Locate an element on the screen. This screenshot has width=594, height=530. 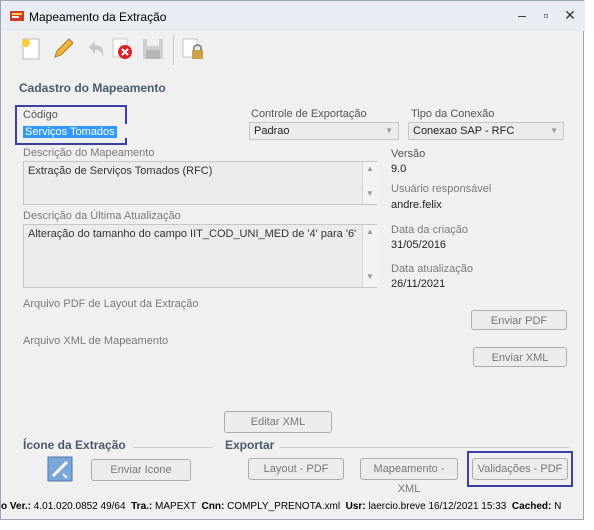
data-atualizacao-field: 26/11/2021 is located at coordinates (467, 284).